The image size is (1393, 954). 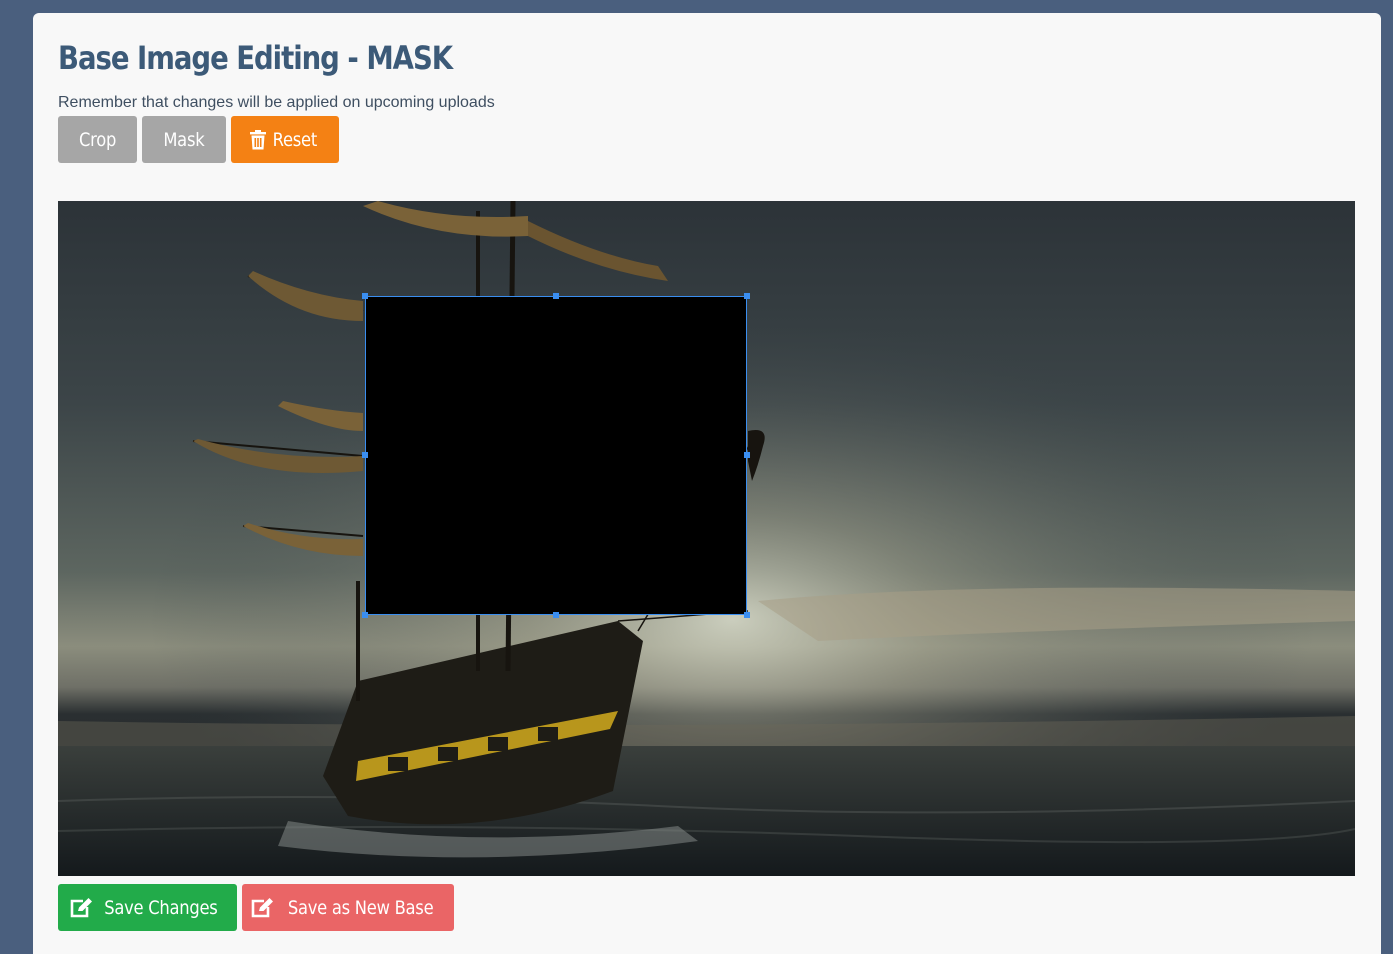 I want to click on resize-handle-left, so click(x=365, y=455).